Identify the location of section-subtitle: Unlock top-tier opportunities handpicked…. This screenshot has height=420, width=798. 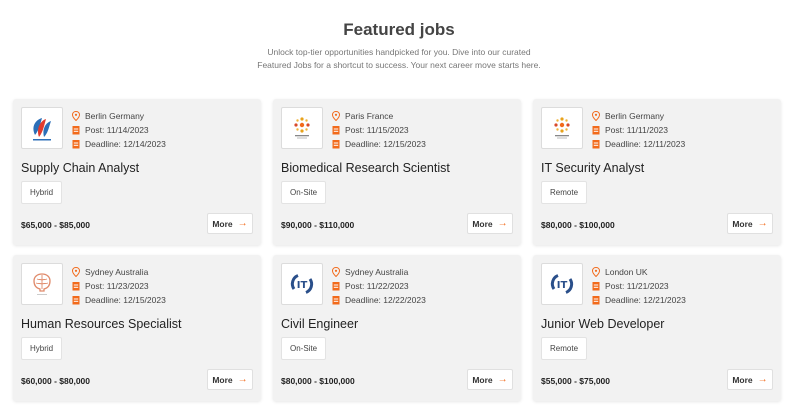
(399, 59).